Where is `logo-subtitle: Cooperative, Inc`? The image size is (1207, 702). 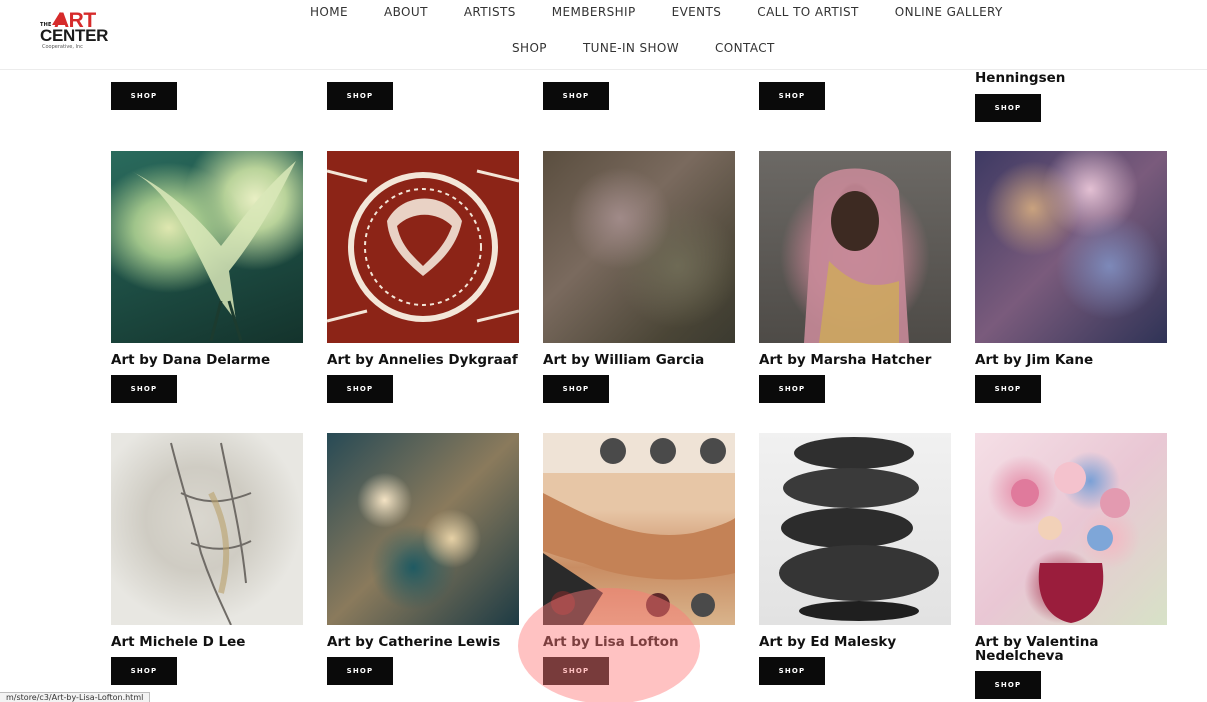 logo-subtitle: Cooperative, Inc is located at coordinates (62, 47).